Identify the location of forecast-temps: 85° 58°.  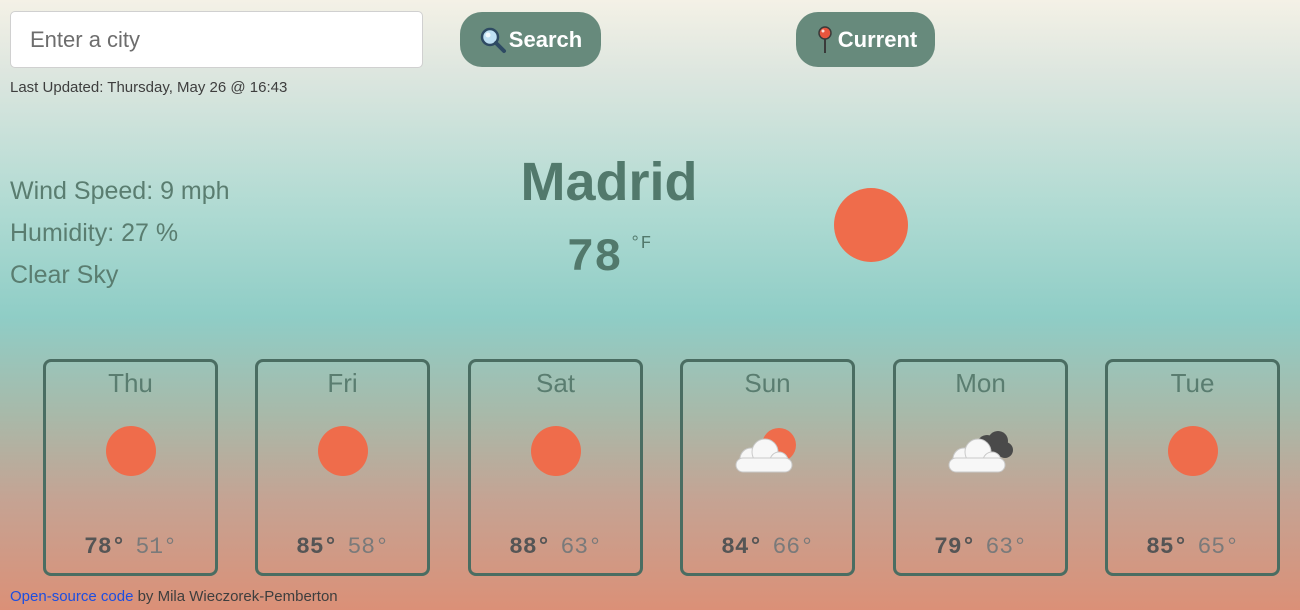
(342, 547).